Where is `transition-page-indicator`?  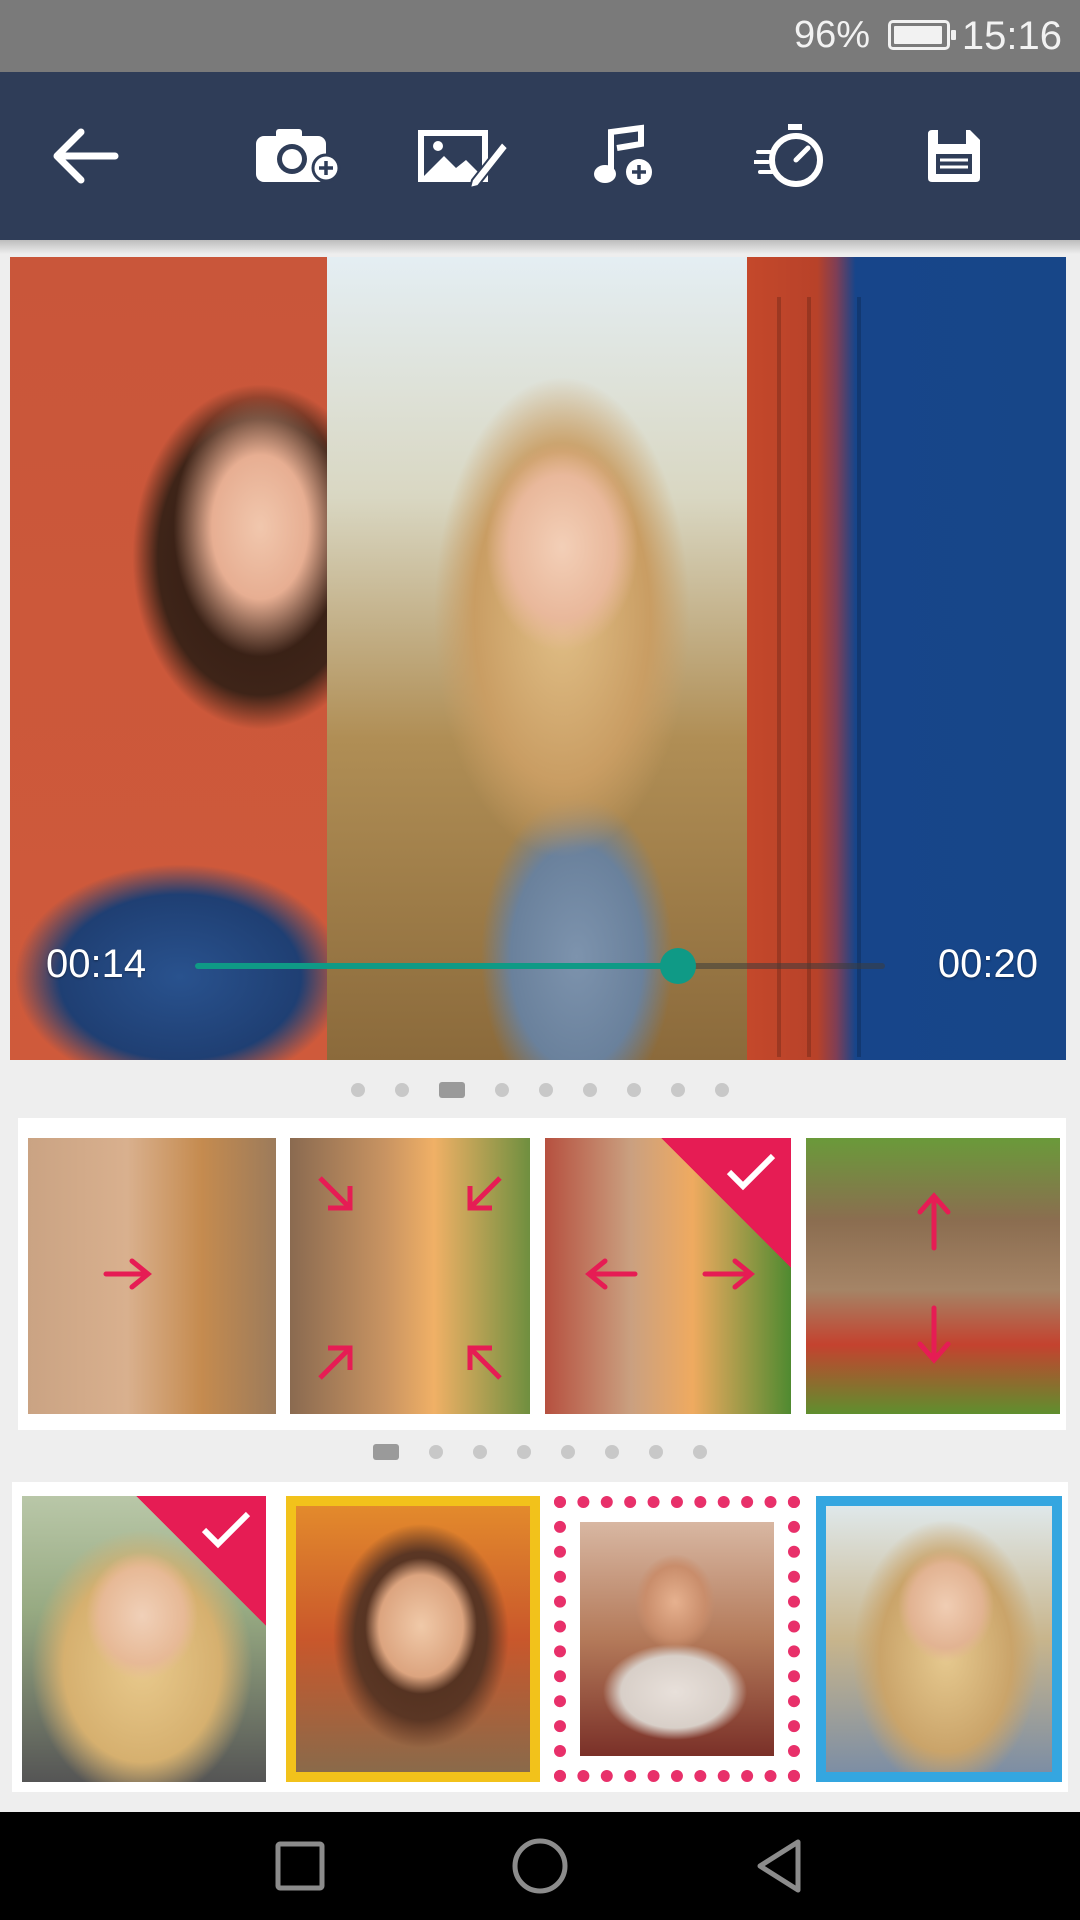 transition-page-indicator is located at coordinates (540, 1090).